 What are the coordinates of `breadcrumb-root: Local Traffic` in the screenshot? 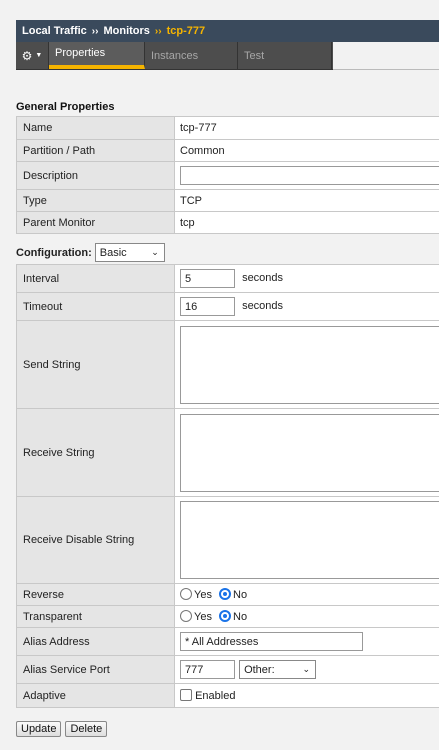 It's located at (54, 31).